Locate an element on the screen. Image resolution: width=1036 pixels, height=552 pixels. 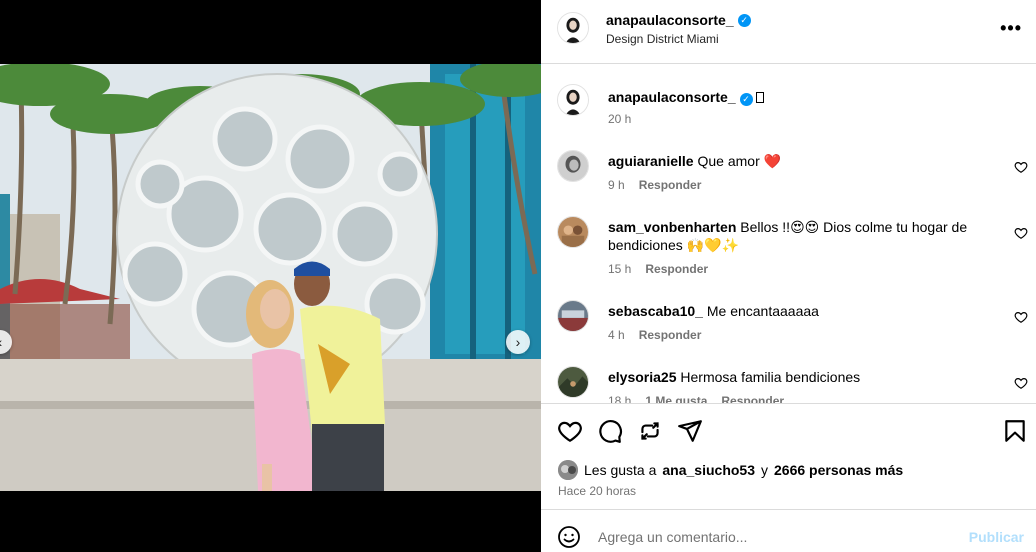
comment-meta: 18 h 1 Me gusta Responder is located at coordinates (696, 398).